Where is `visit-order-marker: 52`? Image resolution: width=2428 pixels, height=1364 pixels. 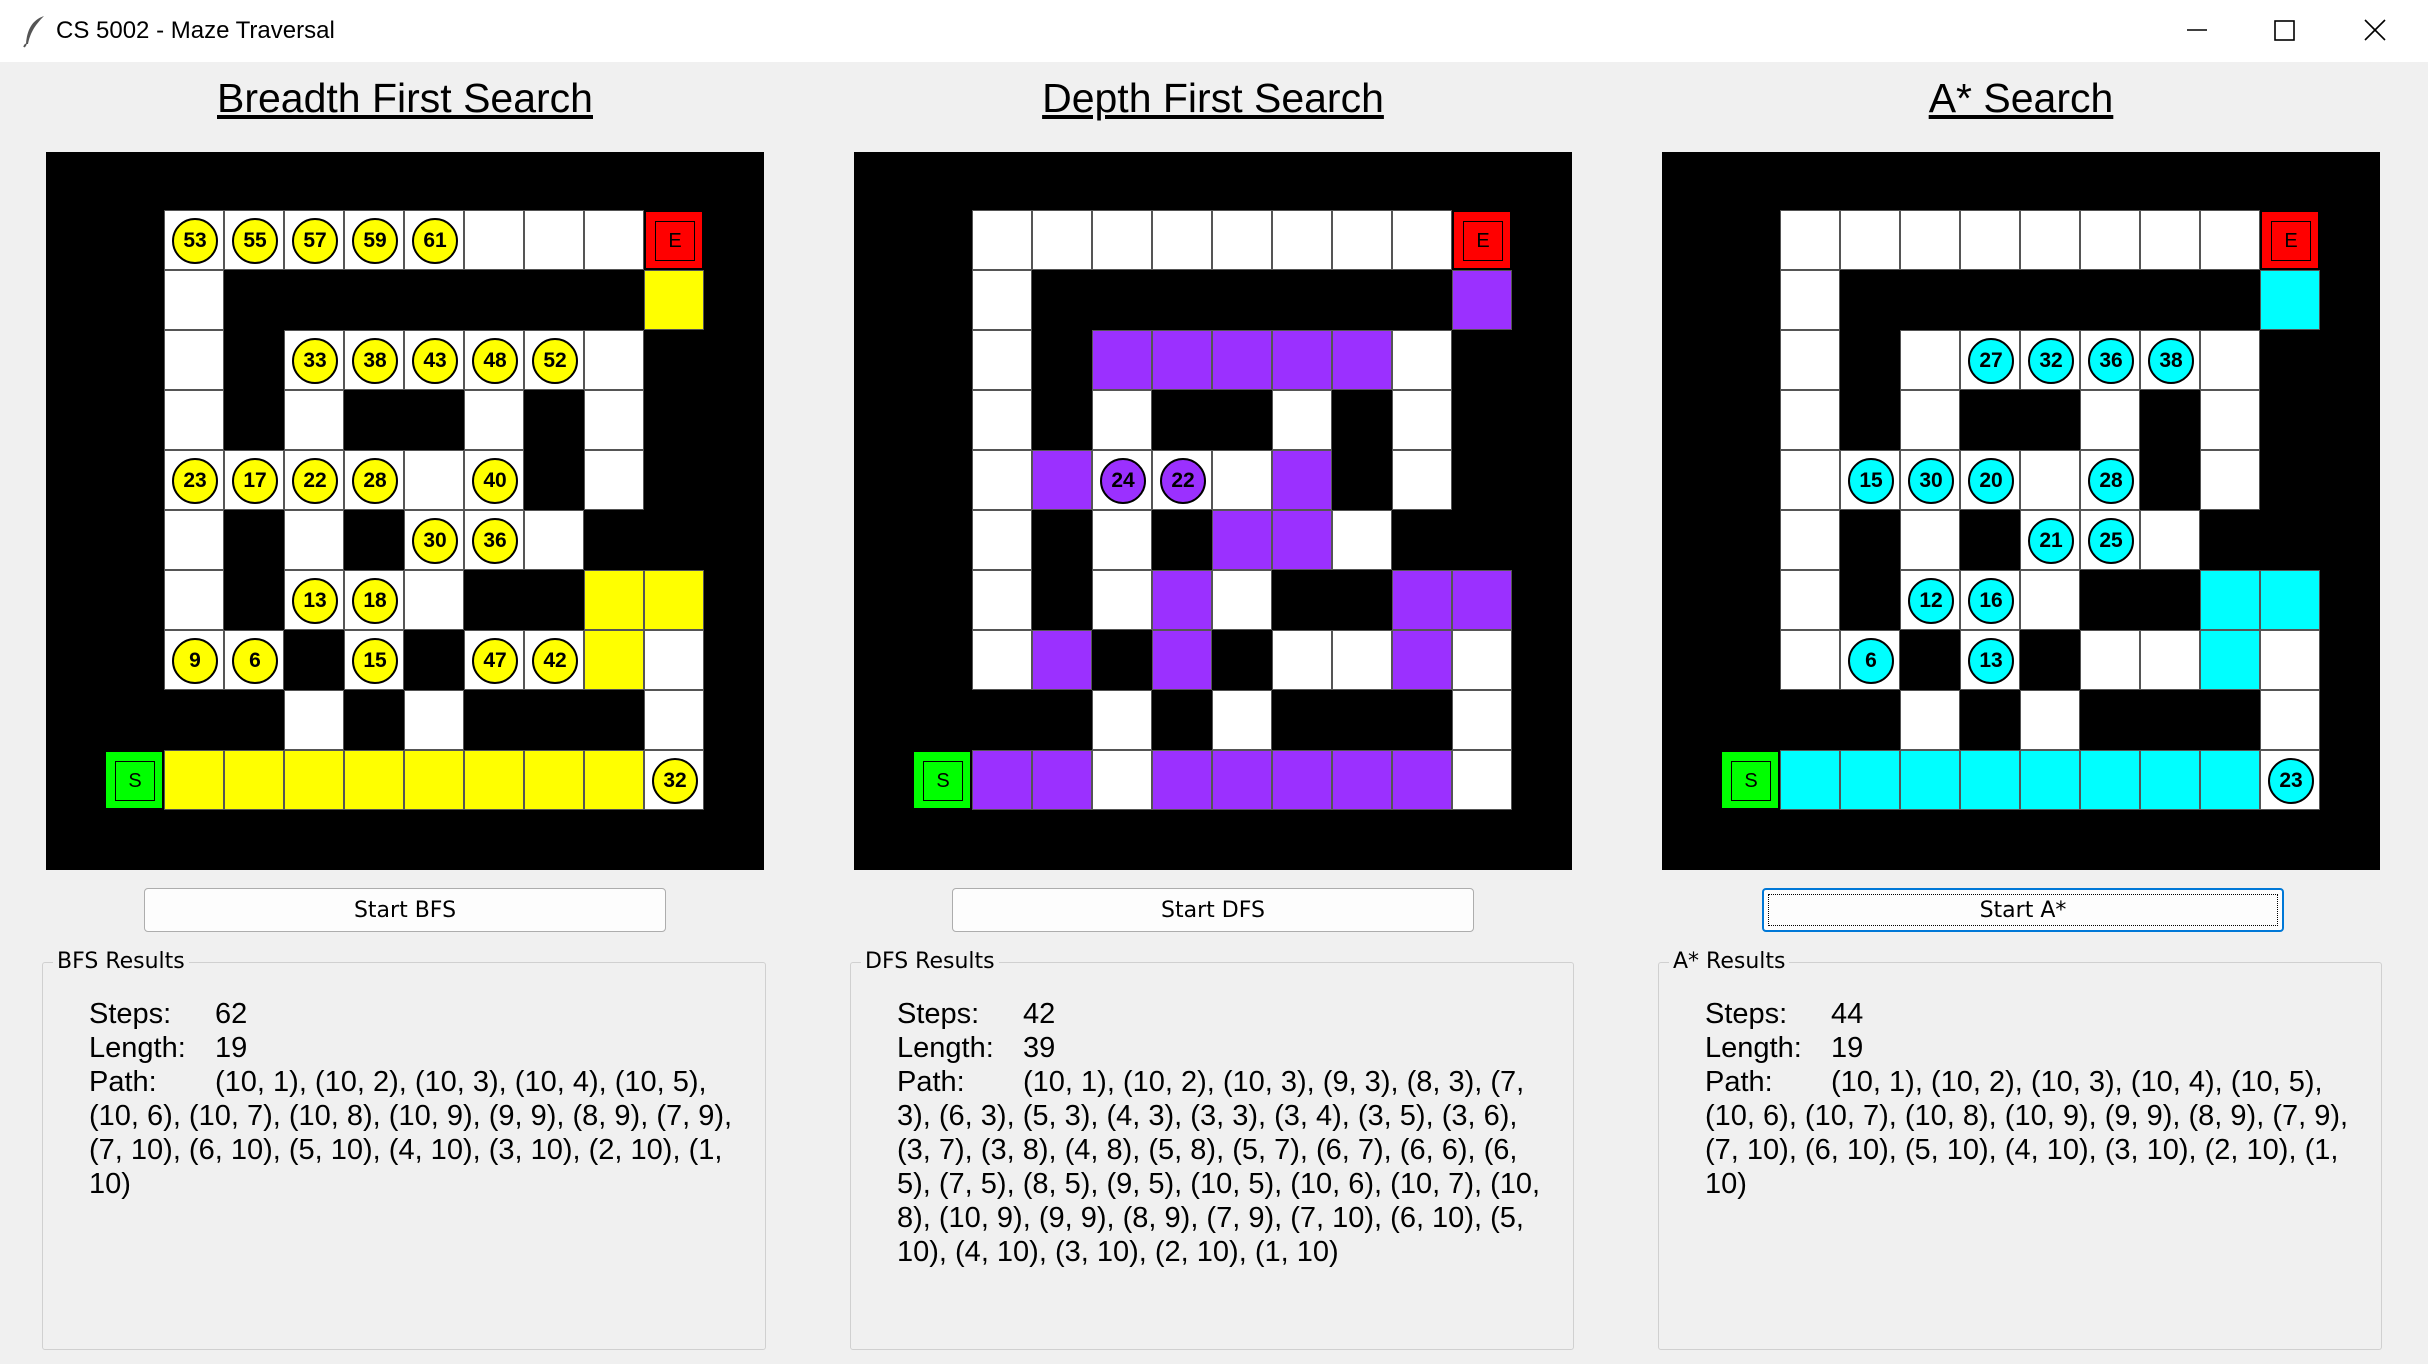 visit-order-marker: 52 is located at coordinates (555, 361).